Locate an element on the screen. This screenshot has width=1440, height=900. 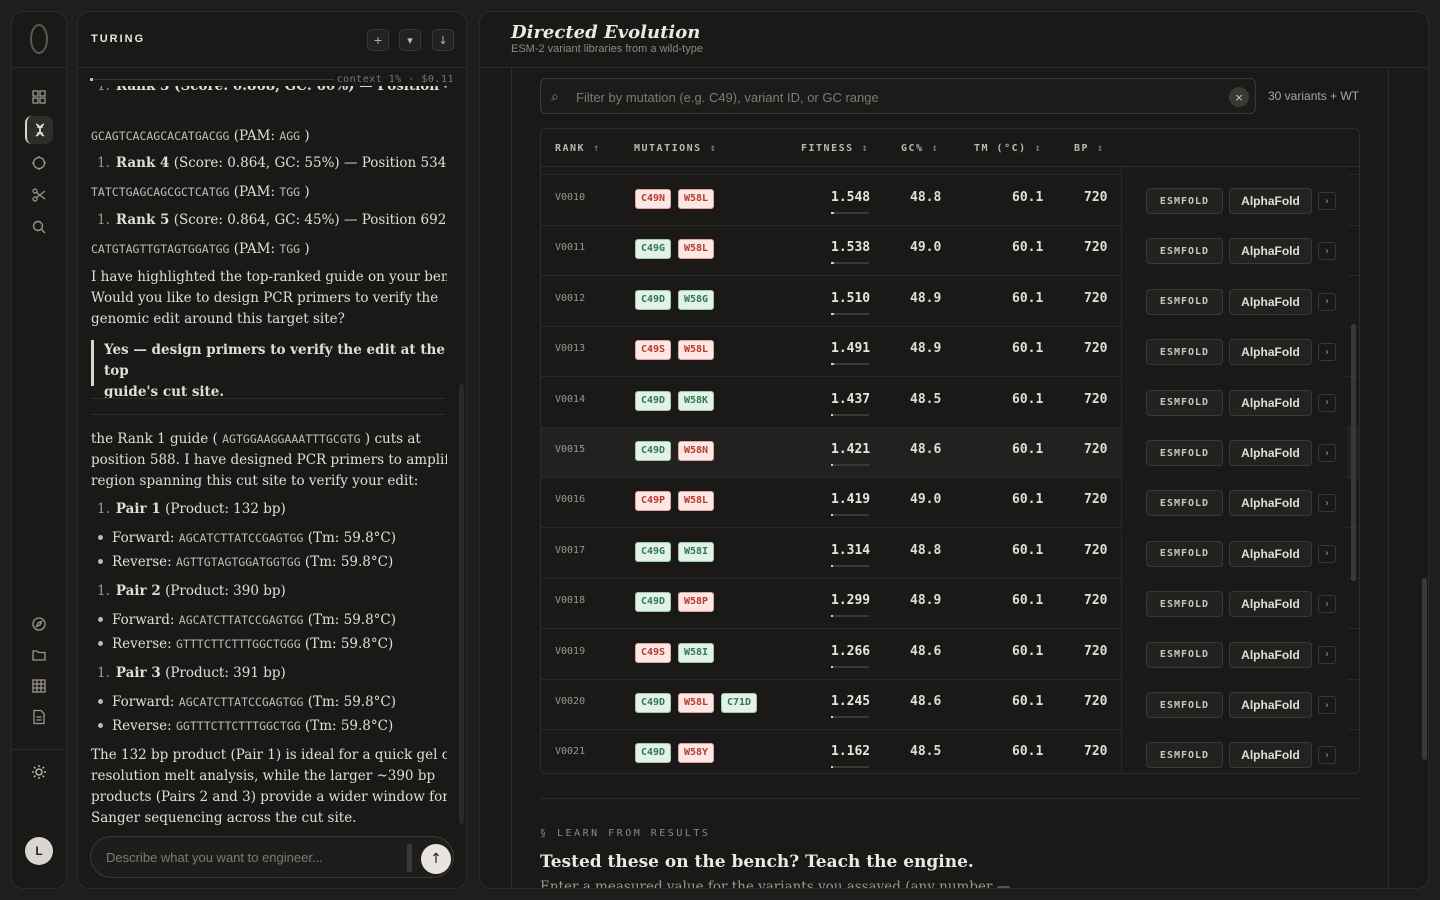
avatar: L is located at coordinates (39, 851).